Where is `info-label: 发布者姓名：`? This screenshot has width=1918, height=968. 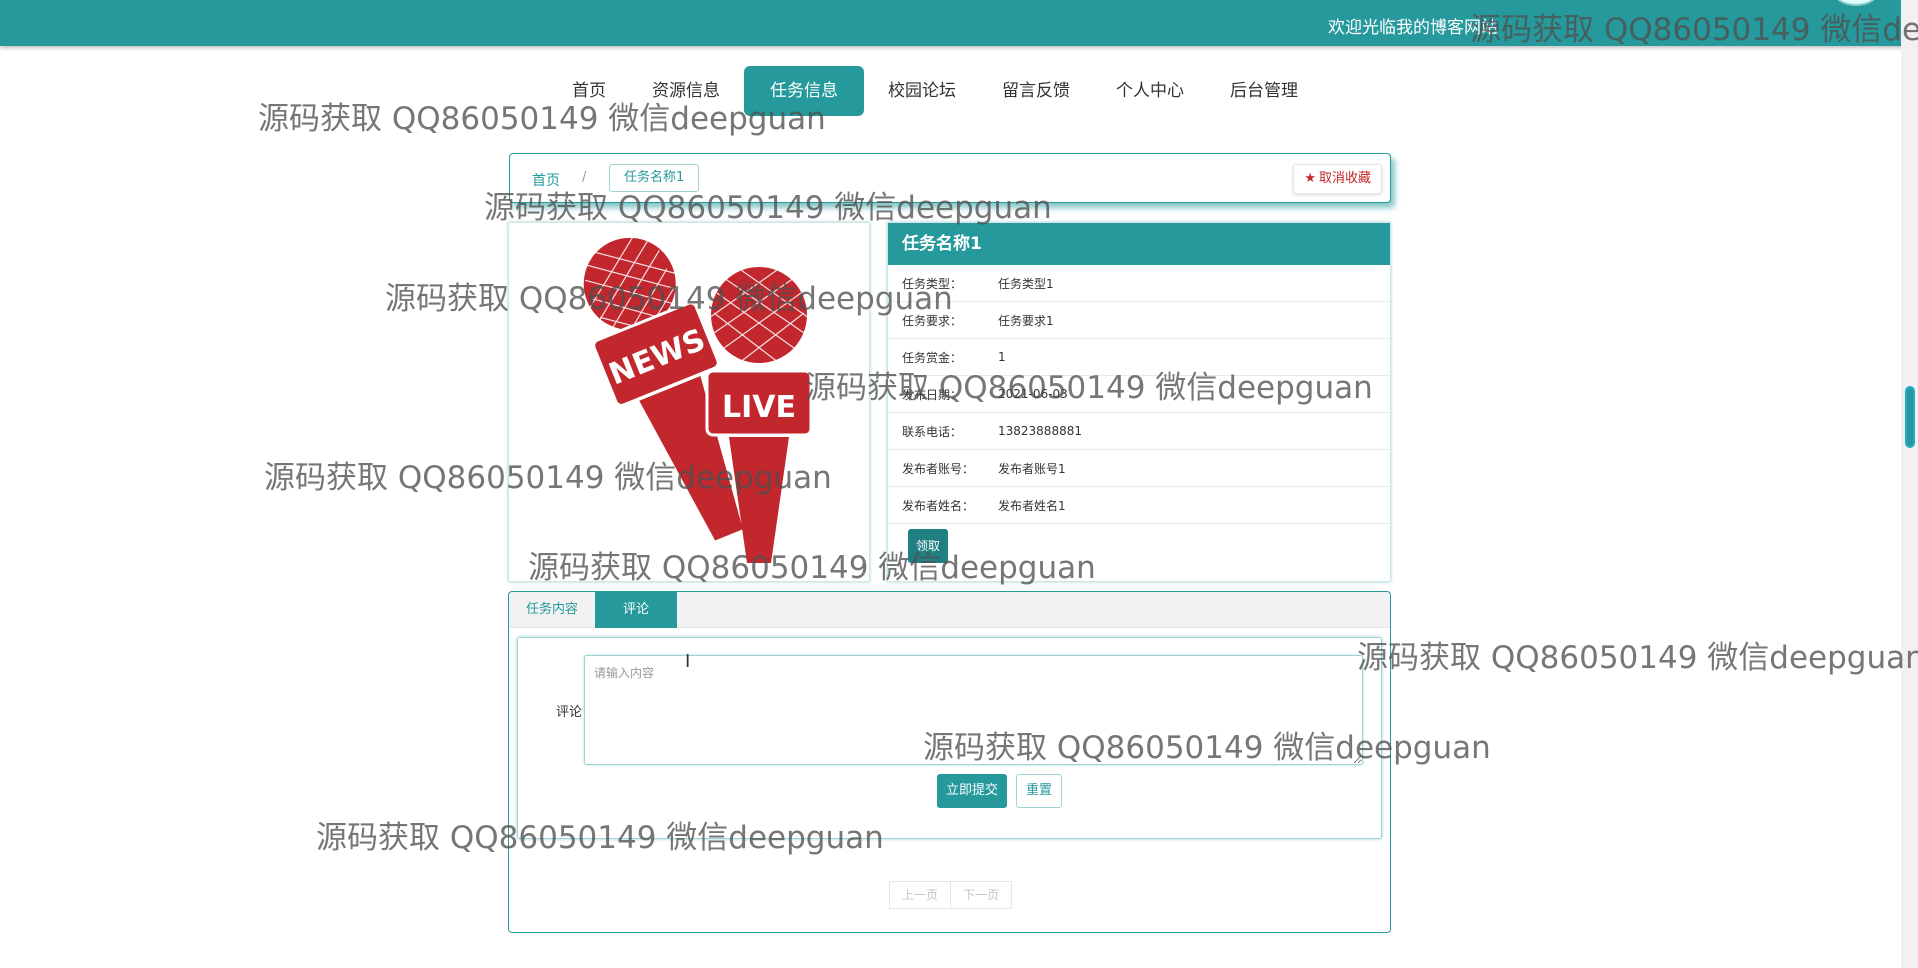
info-label: 发布者姓名： is located at coordinates (938, 505).